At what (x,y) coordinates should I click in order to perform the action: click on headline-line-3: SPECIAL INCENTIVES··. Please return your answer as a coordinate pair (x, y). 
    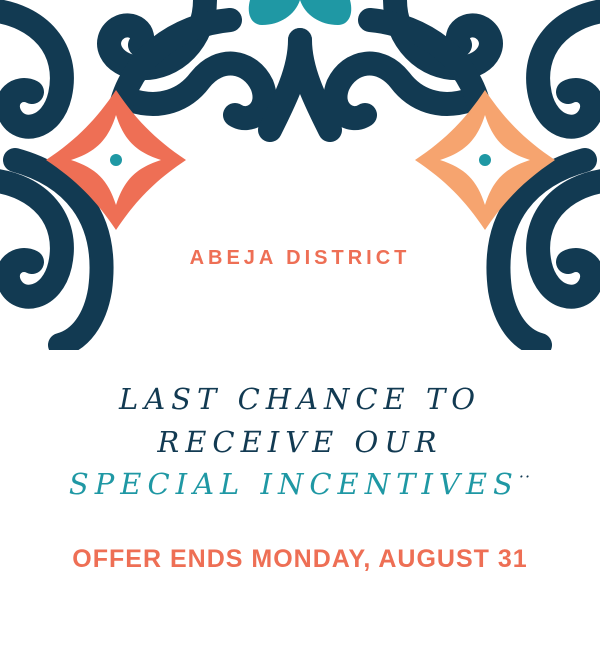
    Looking at the image, I should click on (300, 484).